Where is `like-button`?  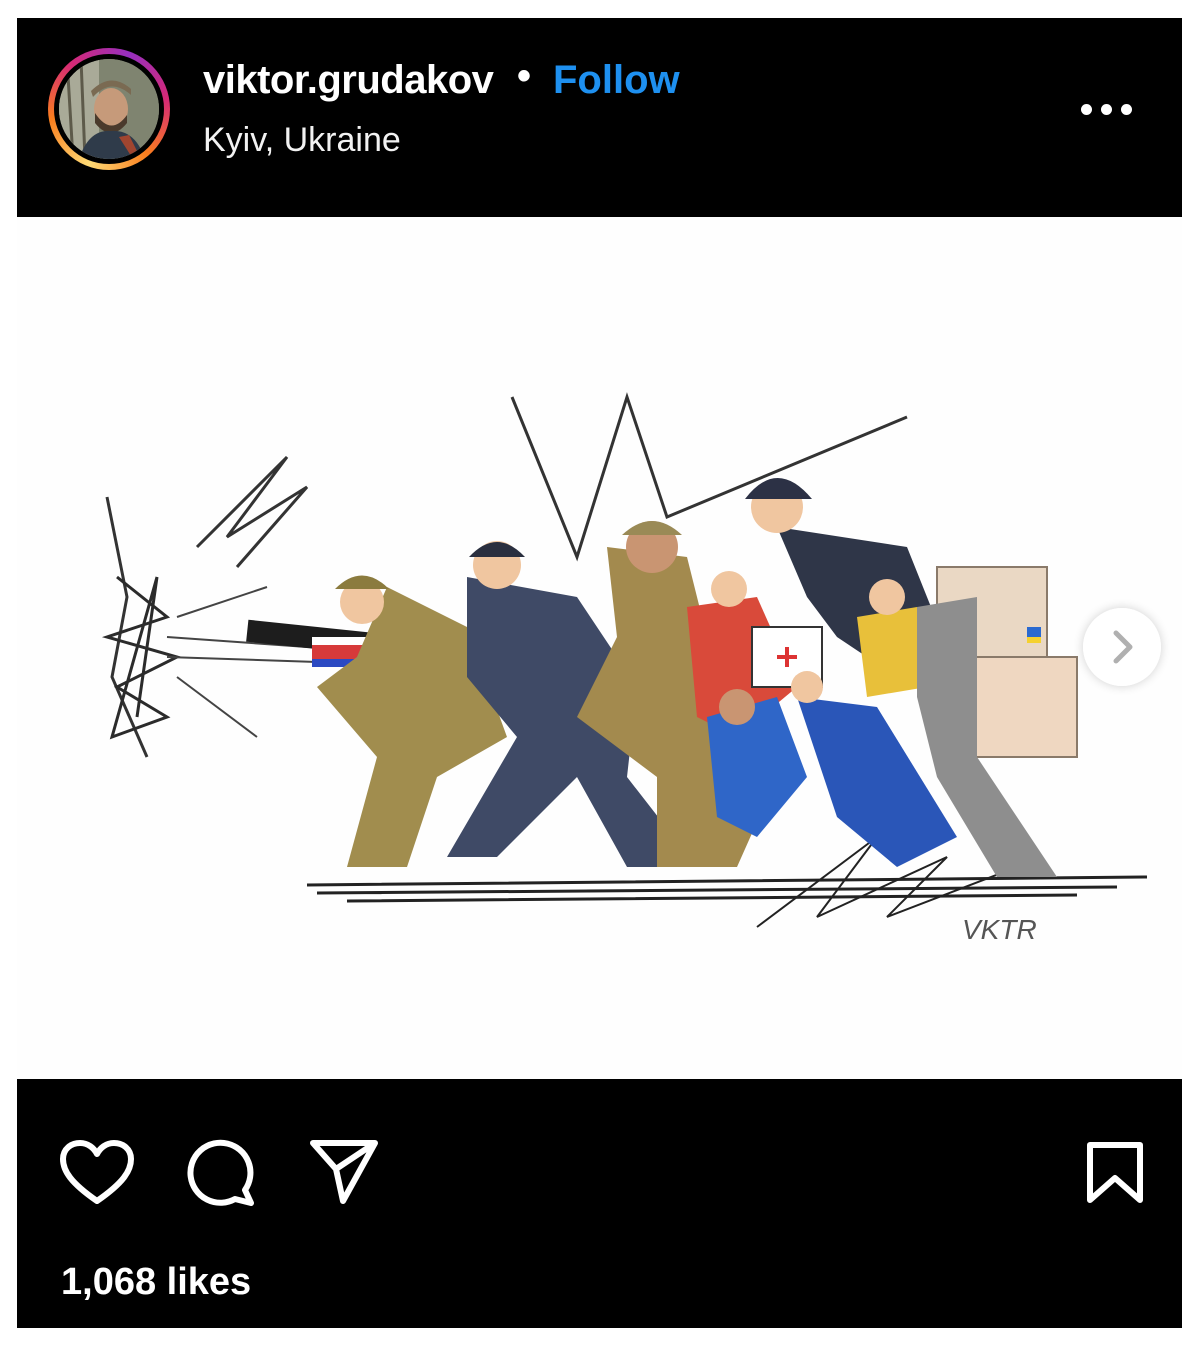
like-button is located at coordinates (97, 1175).